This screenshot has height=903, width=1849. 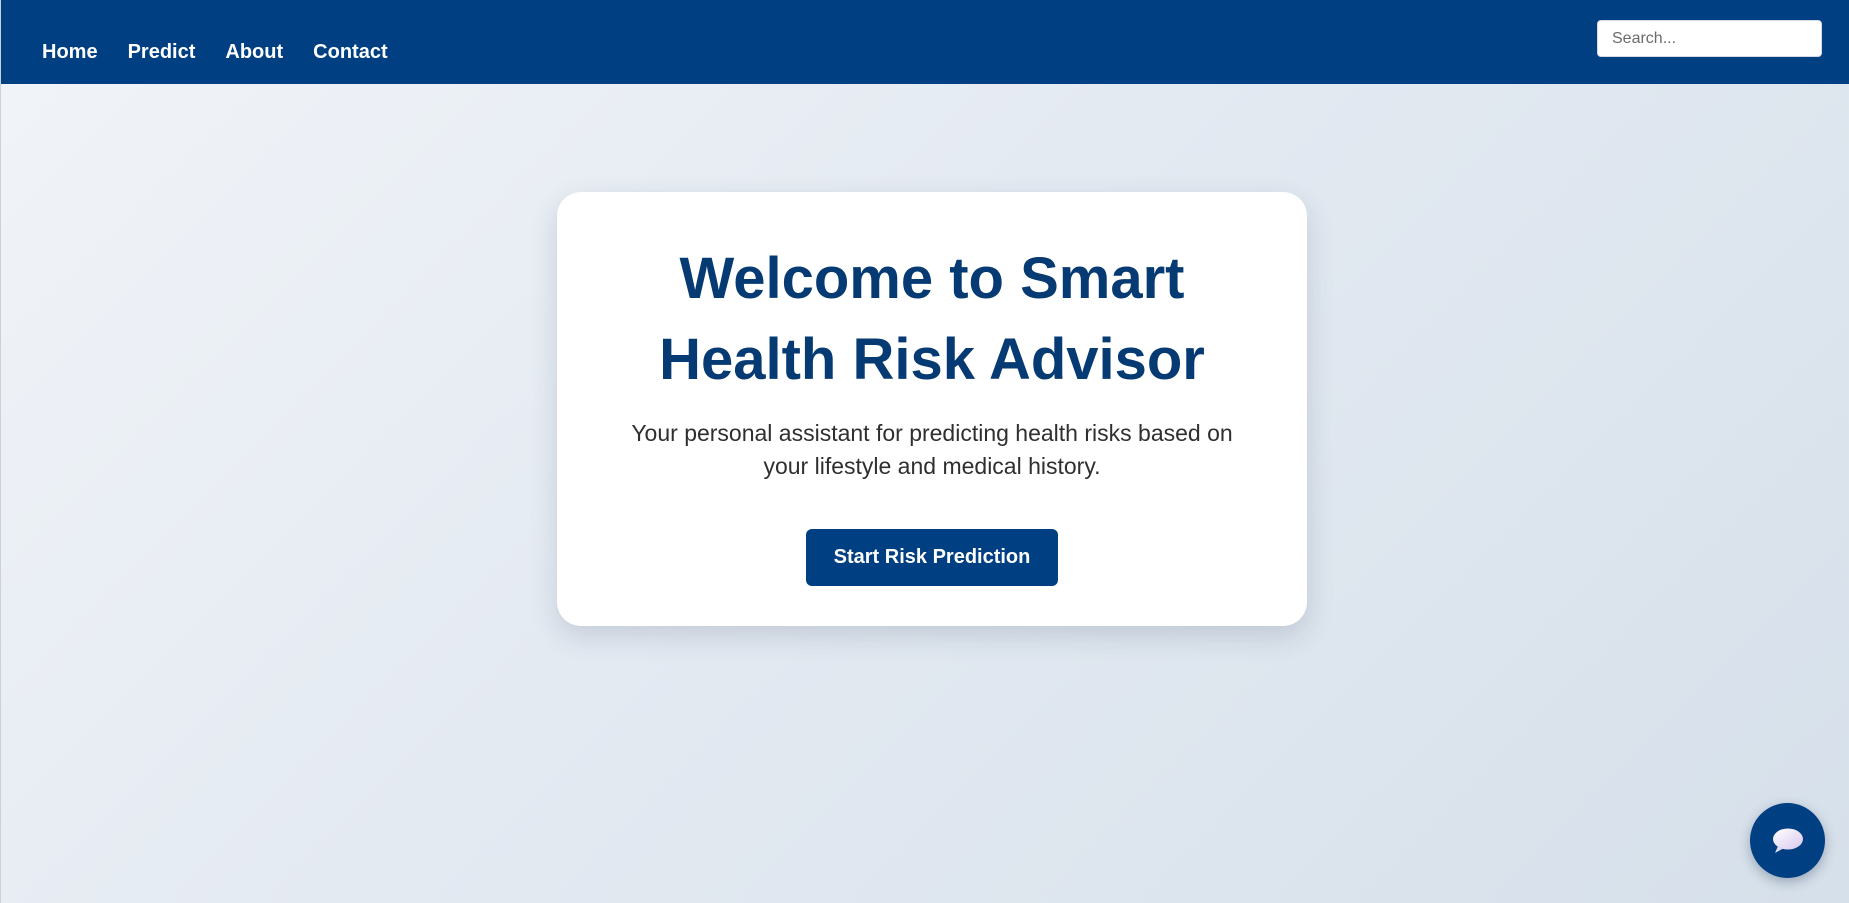 I want to click on chat-bubble-icon, so click(x=1787, y=840).